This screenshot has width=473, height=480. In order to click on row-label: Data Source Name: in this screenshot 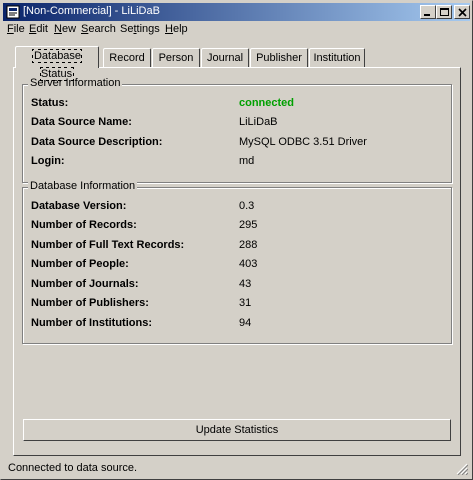, I will do `click(81, 122)`.